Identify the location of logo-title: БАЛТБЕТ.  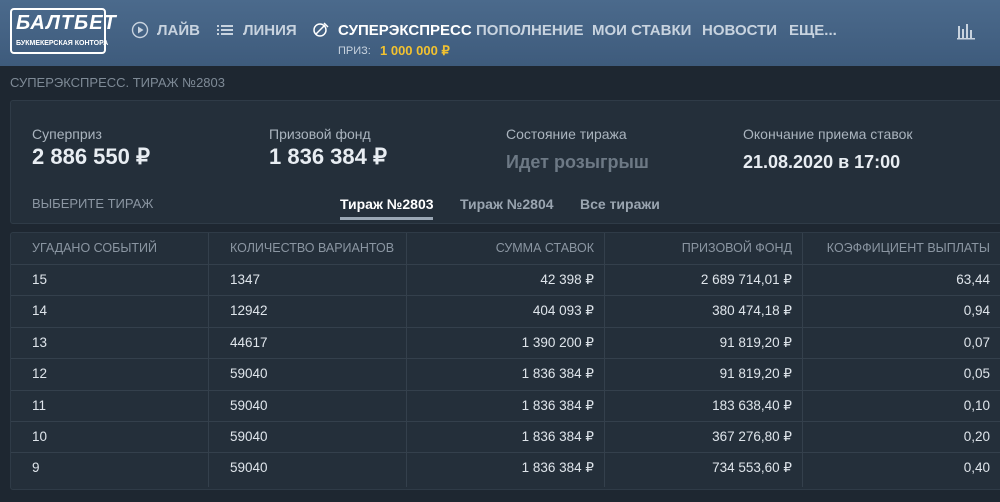
(66, 23).